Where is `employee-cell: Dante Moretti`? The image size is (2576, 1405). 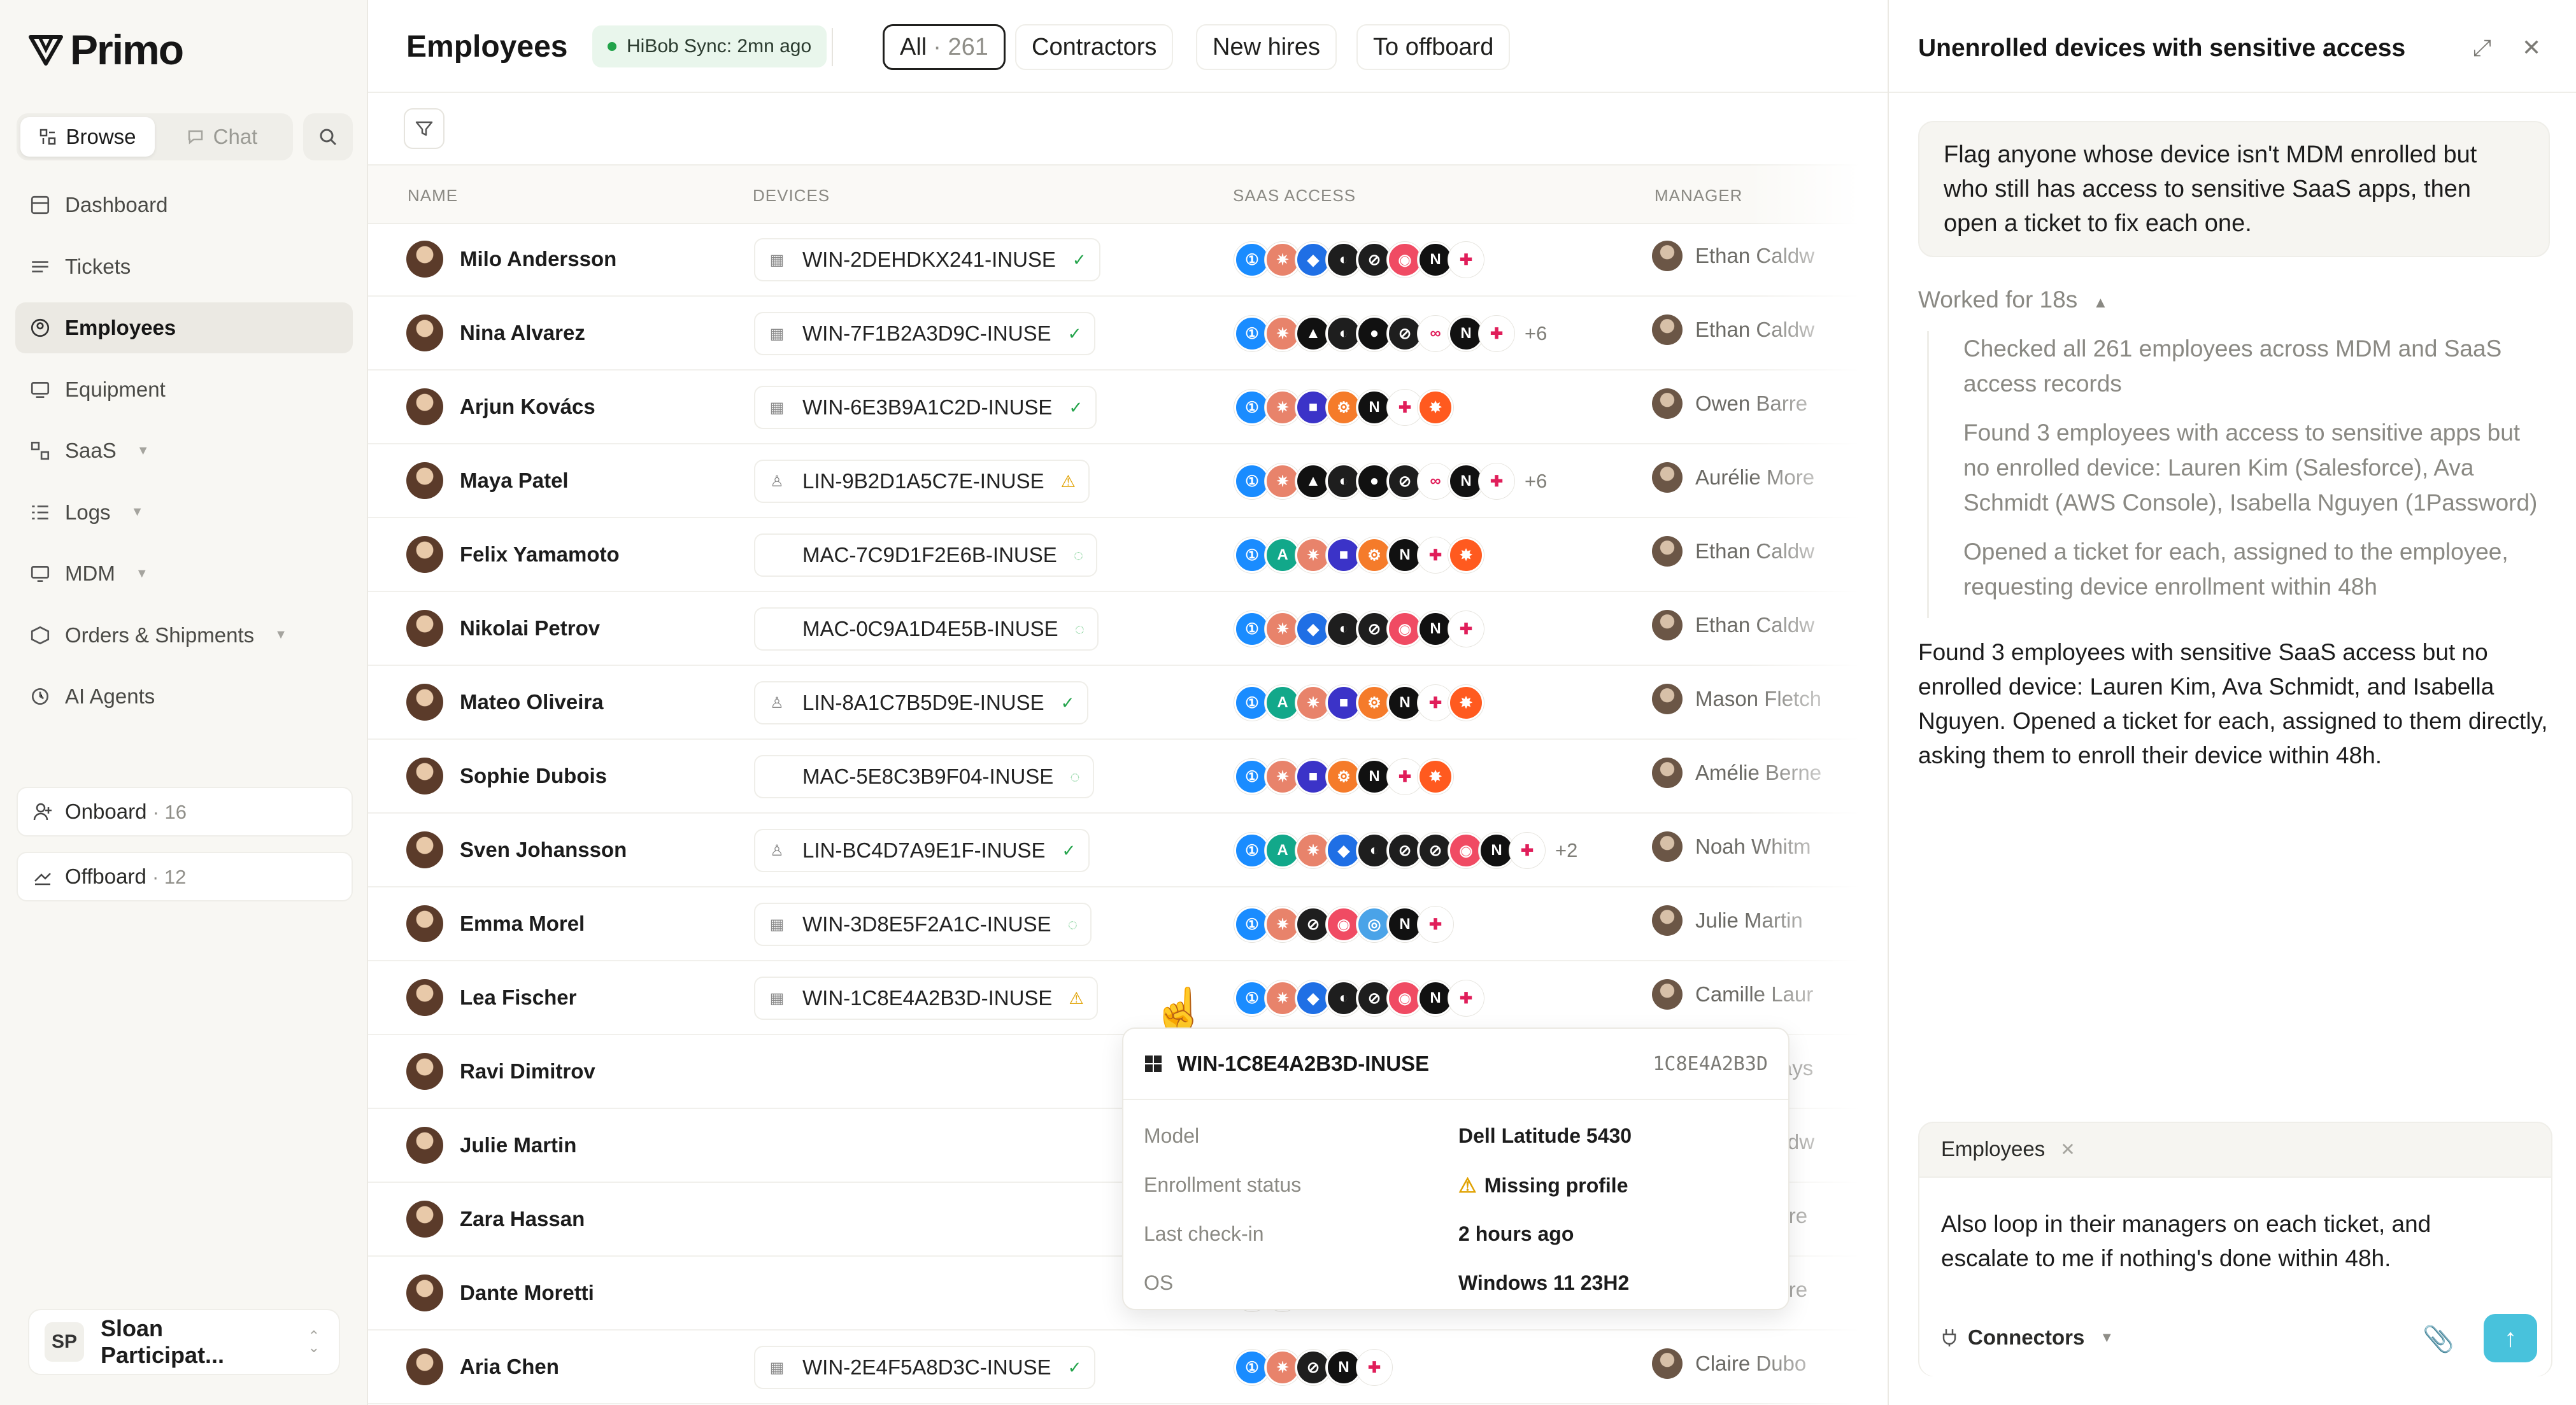 employee-cell: Dante Moretti is located at coordinates (500, 1292).